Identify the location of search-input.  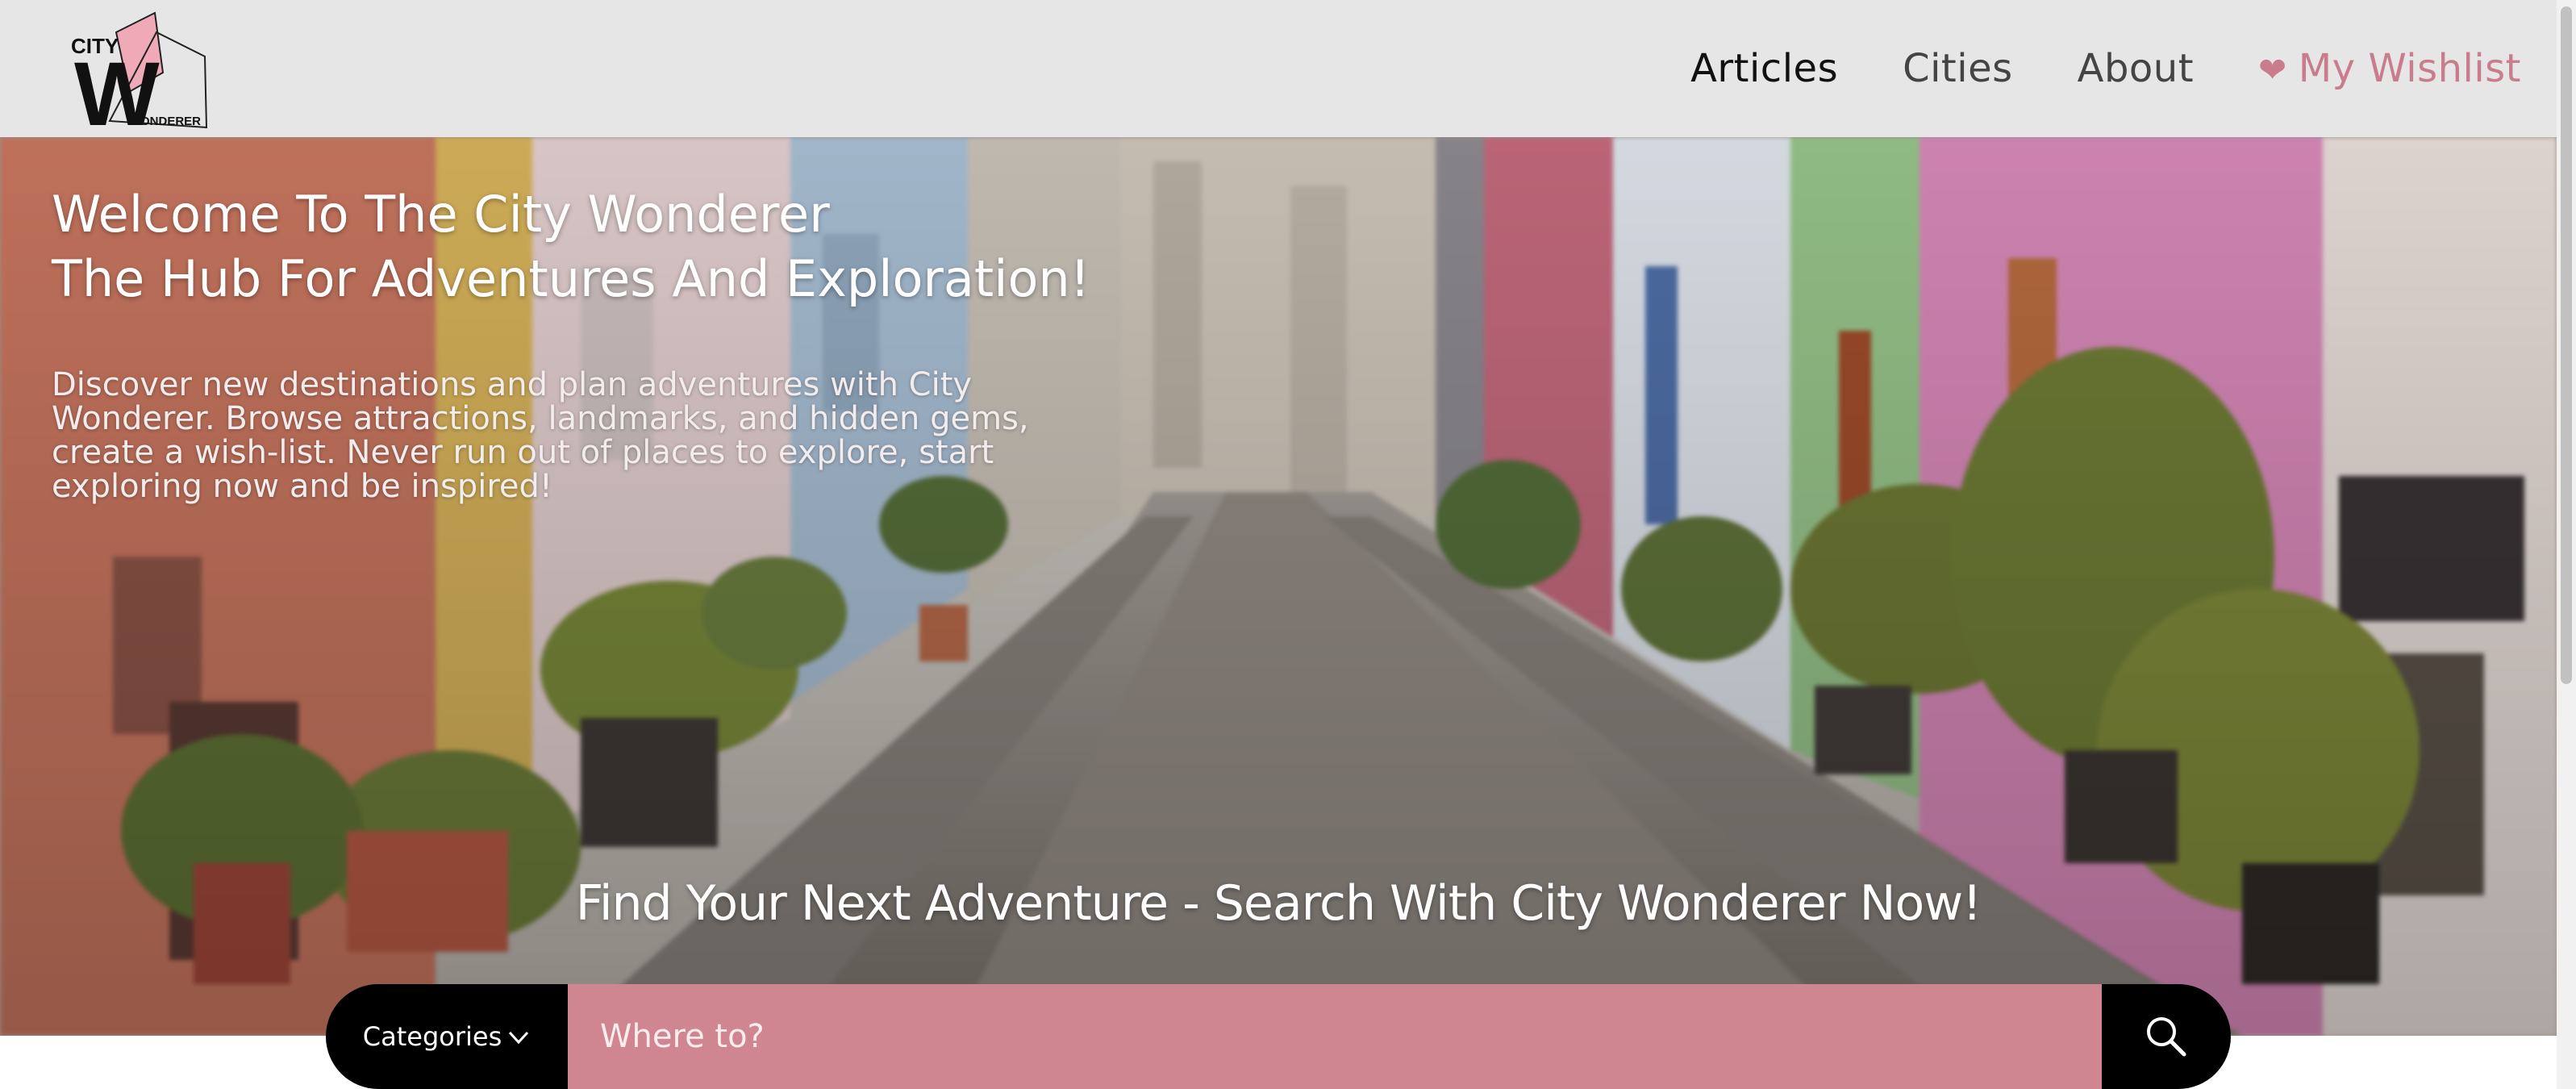
(1335, 1036).